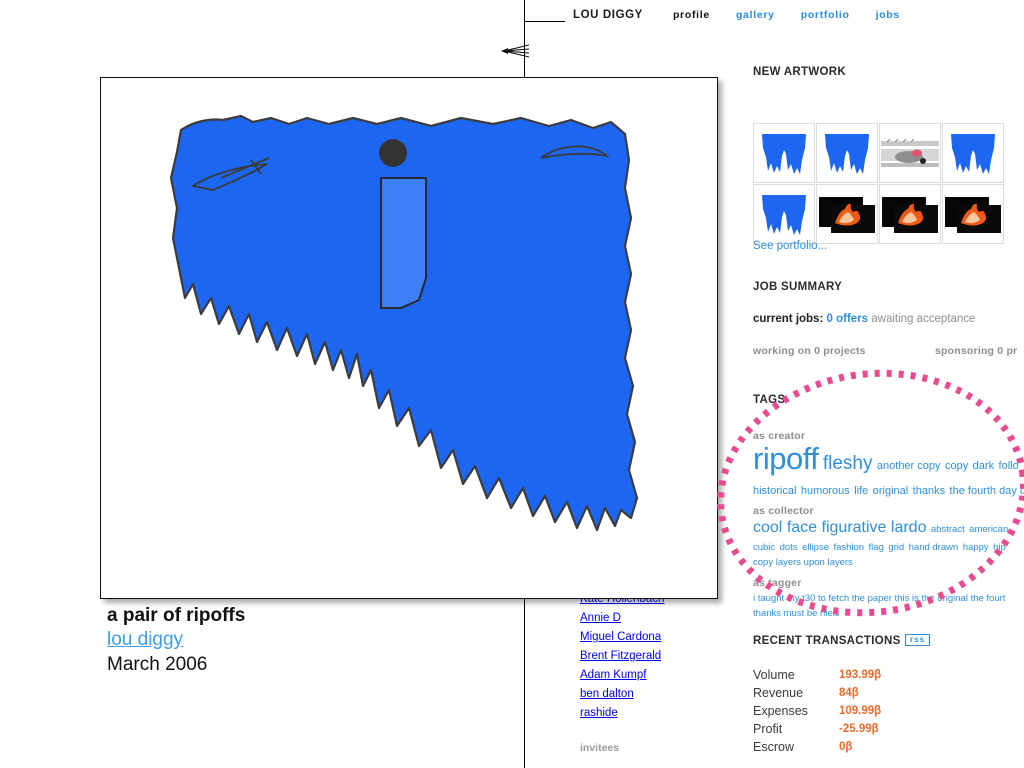  I want to click on table-row: Expenses 109.99β, so click(817, 711).